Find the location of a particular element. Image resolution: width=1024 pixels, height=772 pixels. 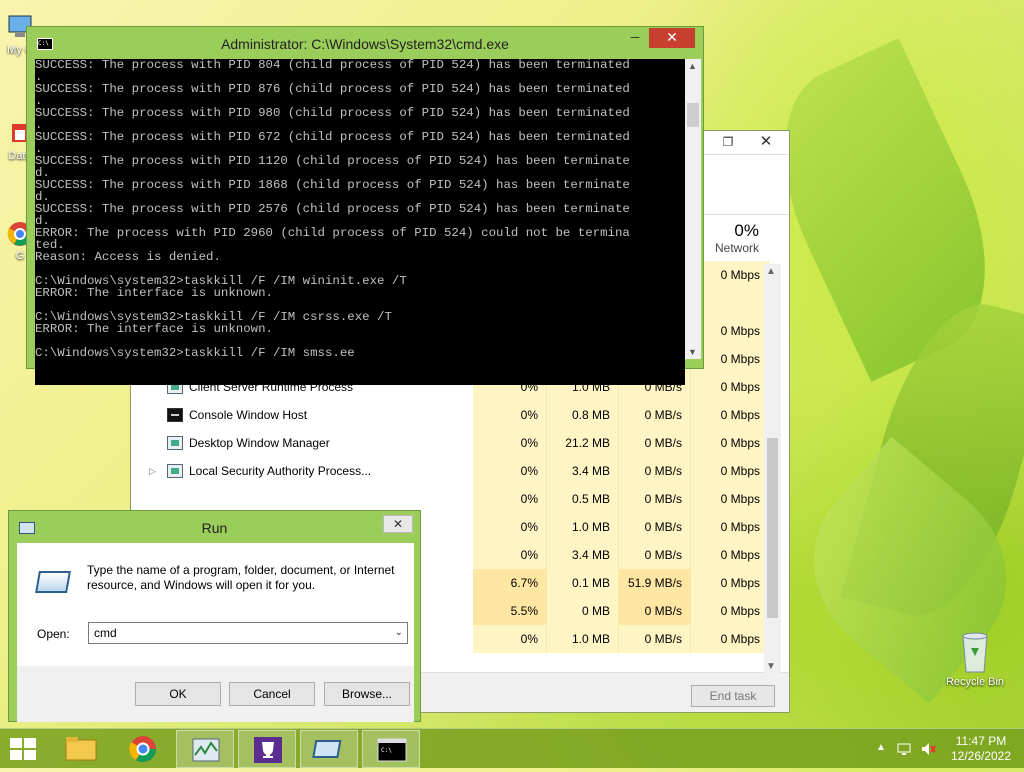

volume-muted-icon is located at coordinates (928, 749).